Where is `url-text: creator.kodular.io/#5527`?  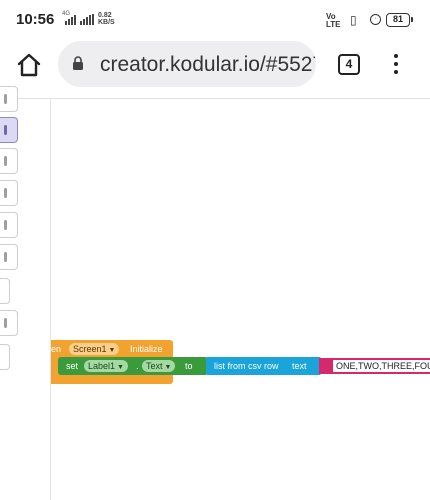 url-text: creator.kodular.io/#5527 is located at coordinates (208, 65).